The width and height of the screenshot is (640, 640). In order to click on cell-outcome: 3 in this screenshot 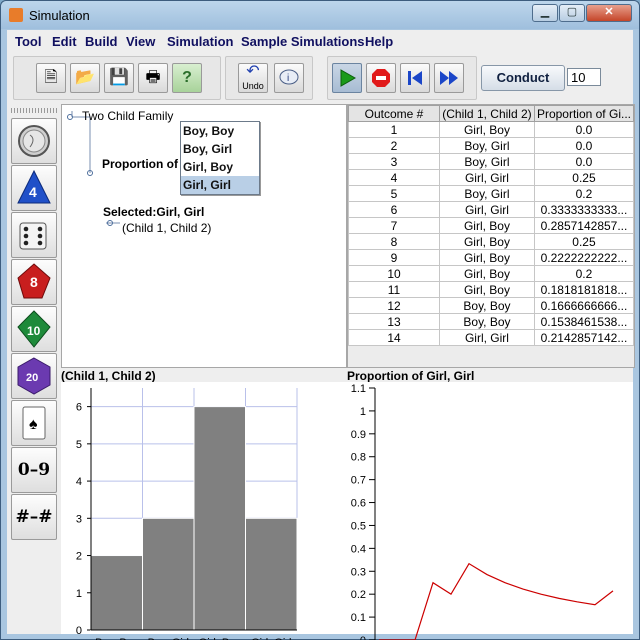, I will do `click(394, 161)`.